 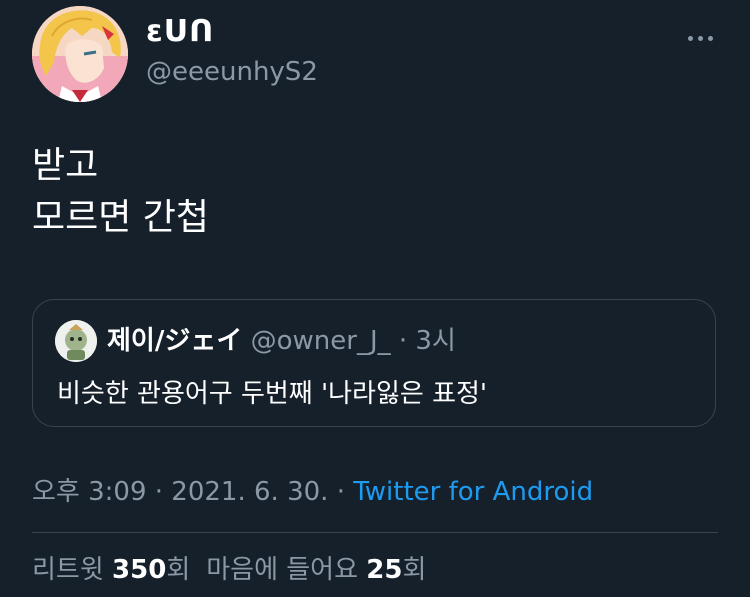 I want to click on retweets-count: 350, so click(x=139, y=570).